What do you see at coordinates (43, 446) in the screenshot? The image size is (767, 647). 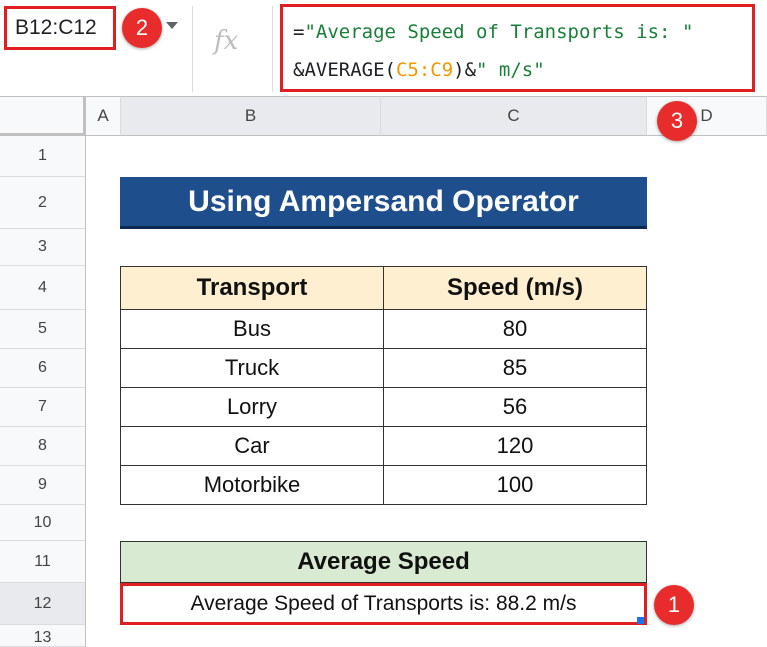 I see `row-header-8: 8` at bounding box center [43, 446].